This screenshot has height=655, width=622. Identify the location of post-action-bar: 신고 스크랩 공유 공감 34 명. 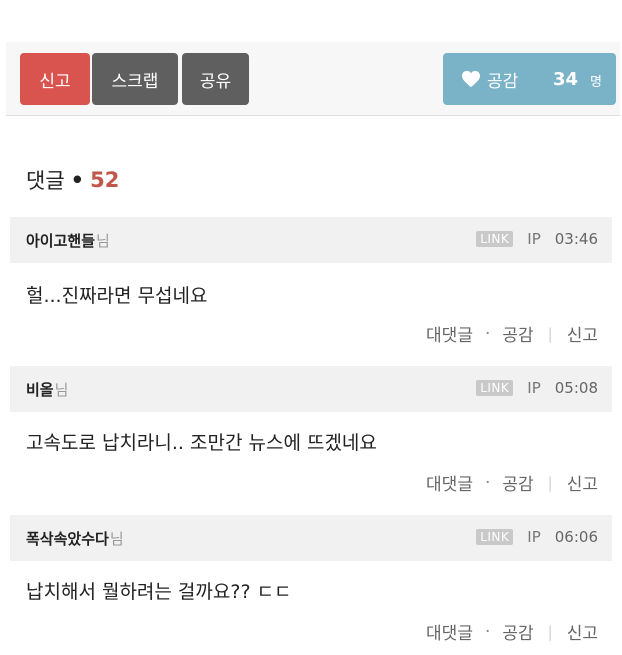
(313, 79).